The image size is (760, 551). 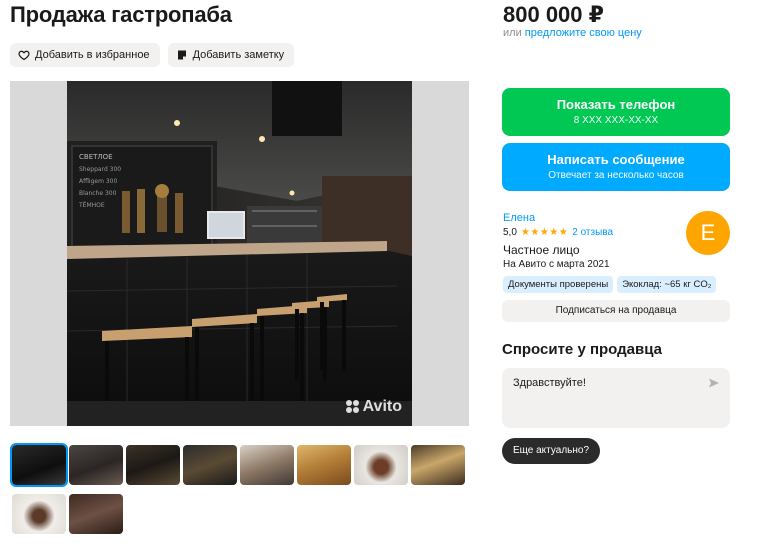 What do you see at coordinates (512, 33) in the screenshot?
I see `offer-prefix: или` at bounding box center [512, 33].